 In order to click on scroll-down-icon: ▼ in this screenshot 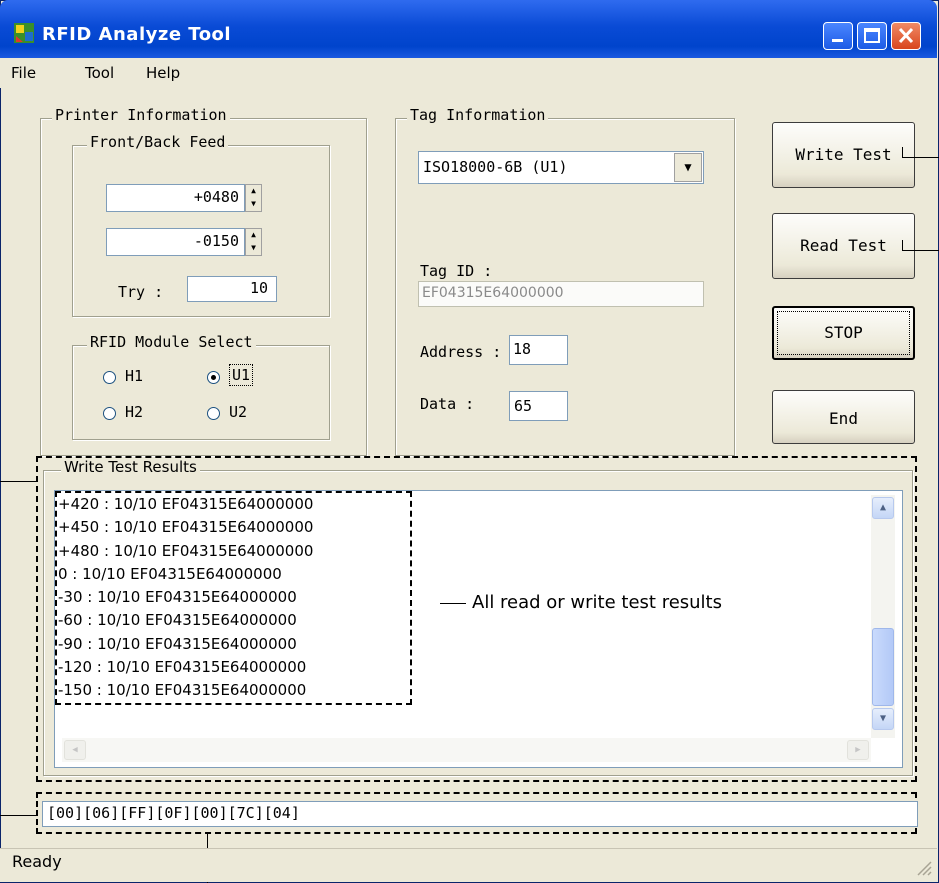, I will do `click(883, 719)`.